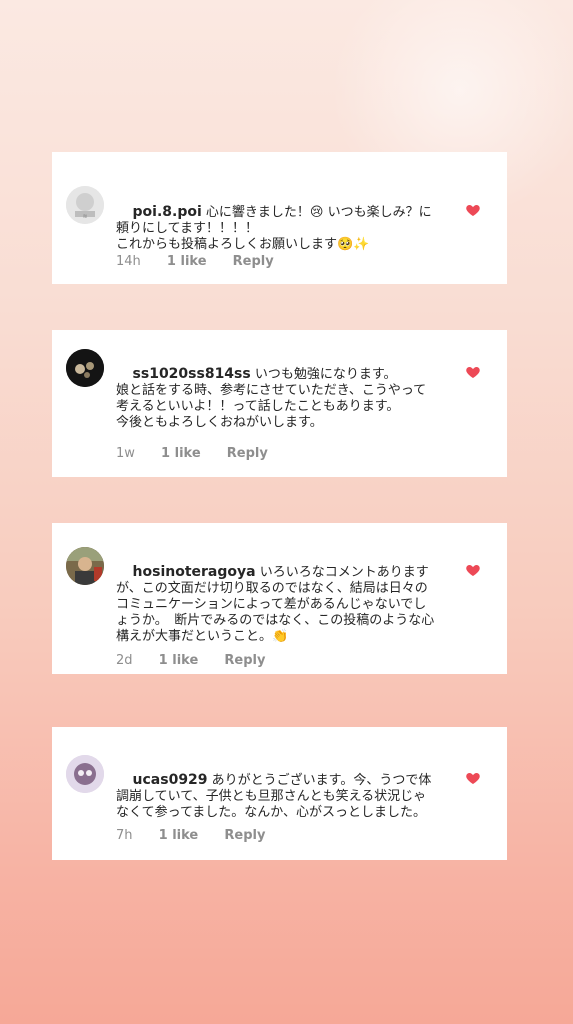  What do you see at coordinates (192, 374) in the screenshot?
I see `username: ss1020ss814ss` at bounding box center [192, 374].